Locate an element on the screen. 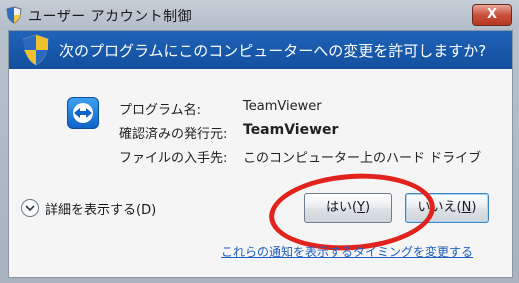  file-origin-value: このコンピューター上のハード ドライブ is located at coordinates (362, 158).